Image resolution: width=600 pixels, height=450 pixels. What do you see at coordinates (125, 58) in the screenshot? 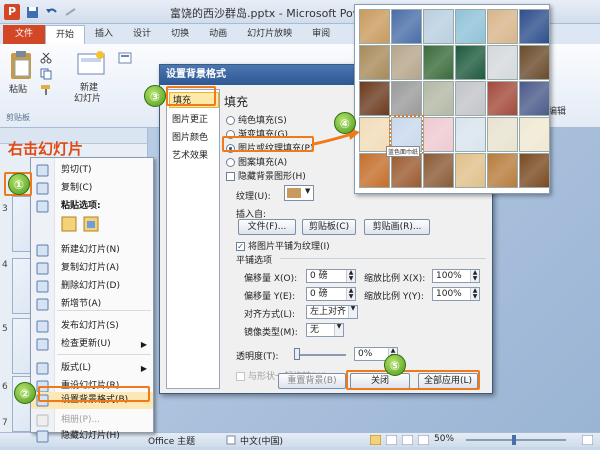
I see `layout-icon` at bounding box center [125, 58].